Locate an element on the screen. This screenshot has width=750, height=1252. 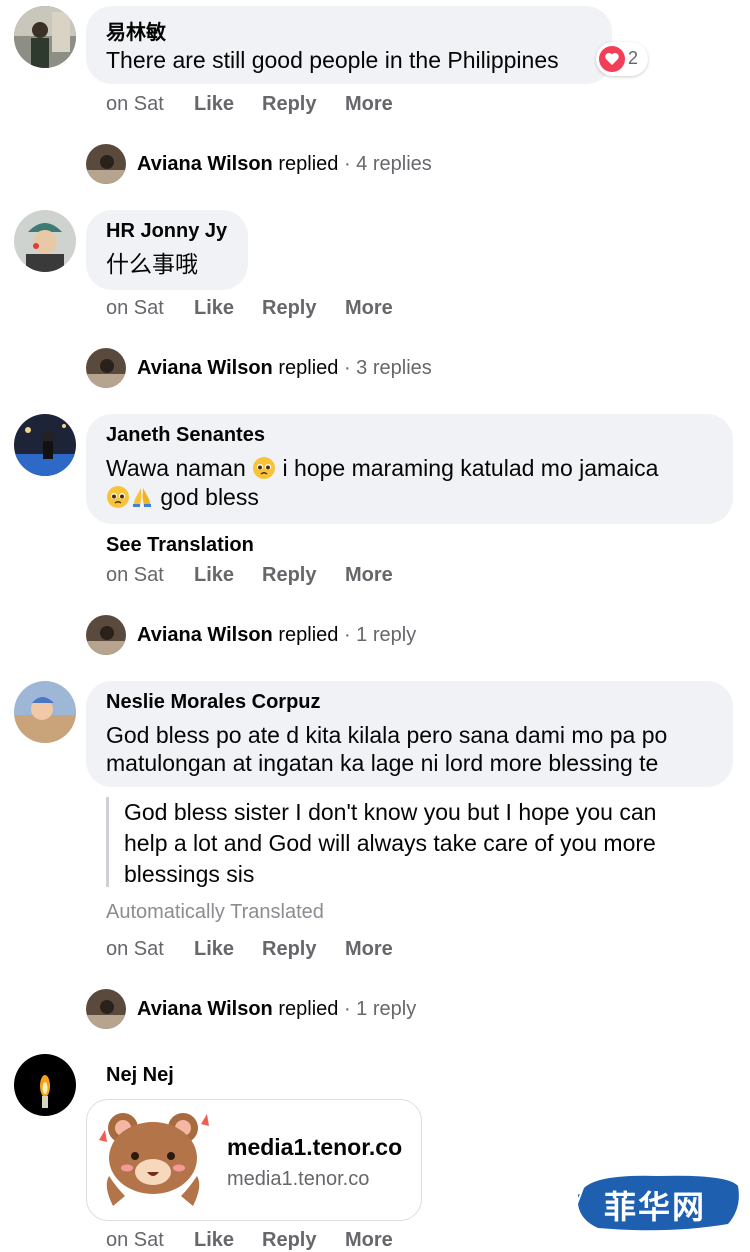
heart-reaction-icon is located at coordinates (612, 59).